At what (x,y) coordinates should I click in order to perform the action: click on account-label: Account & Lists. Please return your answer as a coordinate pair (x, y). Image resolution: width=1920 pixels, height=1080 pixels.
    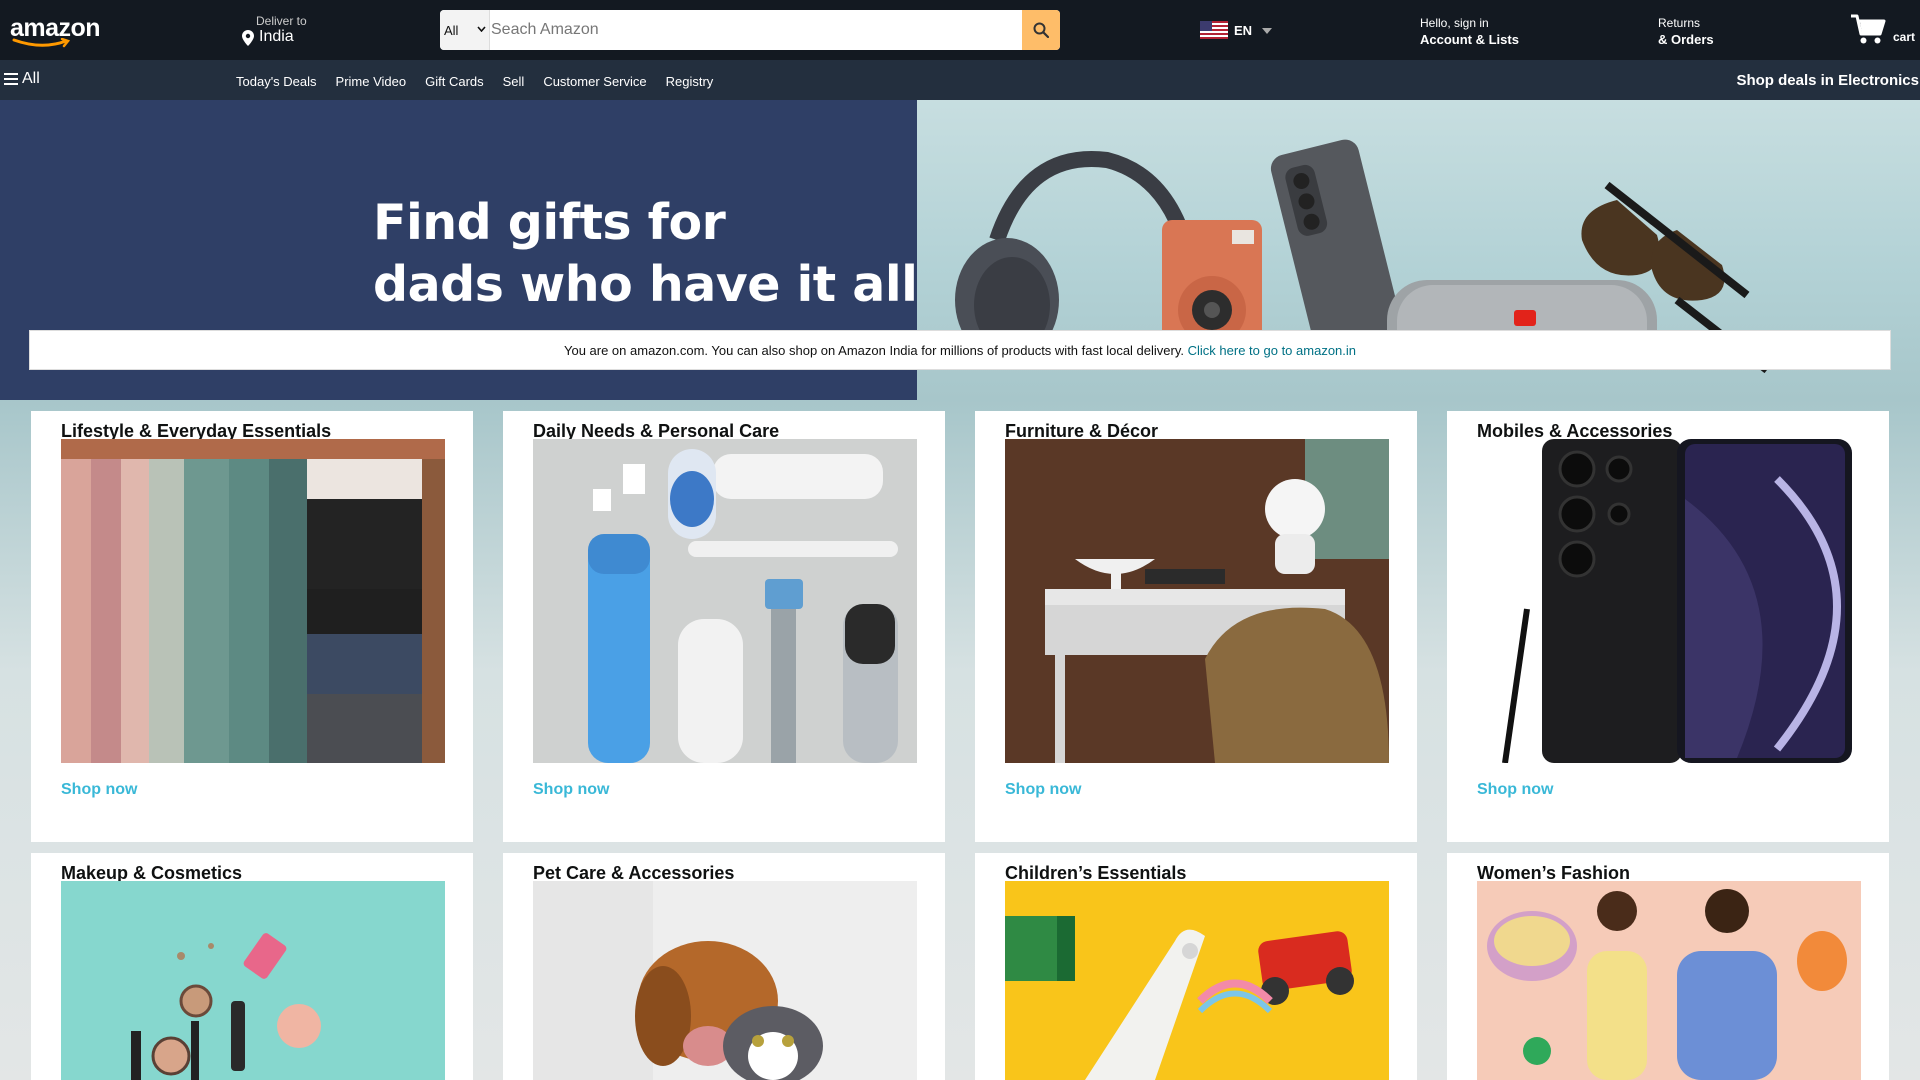
    Looking at the image, I should click on (1469, 39).